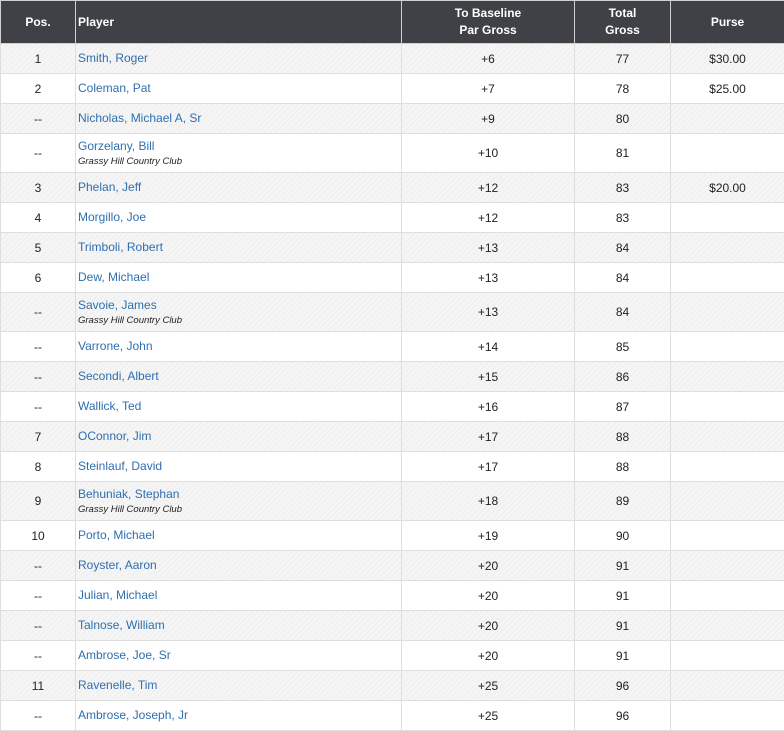  Describe the element at coordinates (237, 376) in the screenshot. I see `player-name-link: Secondi, Albert` at that location.